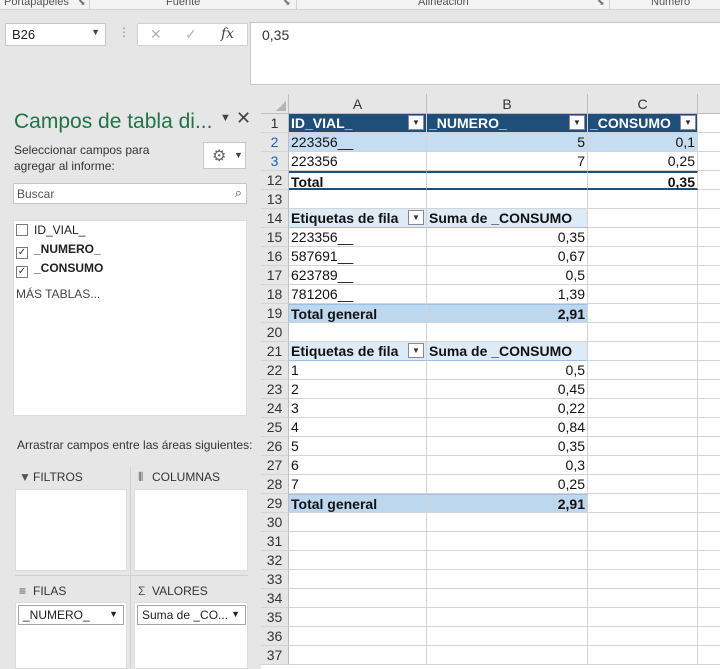  I want to click on cell-c31, so click(643, 541).